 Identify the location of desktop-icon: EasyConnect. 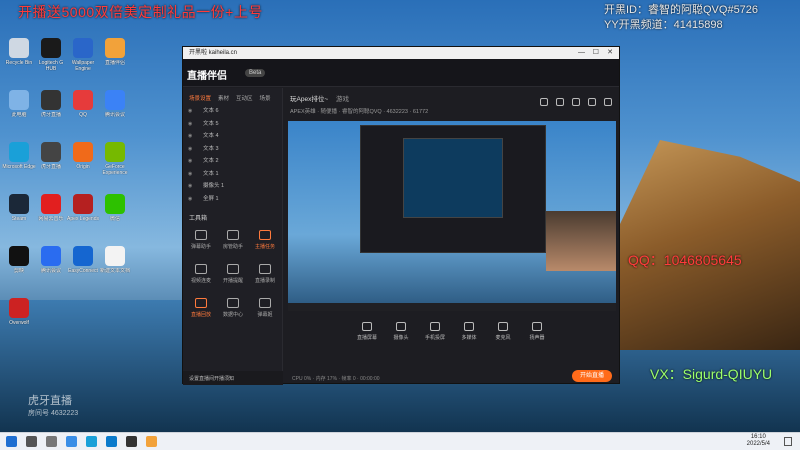
(83, 263).